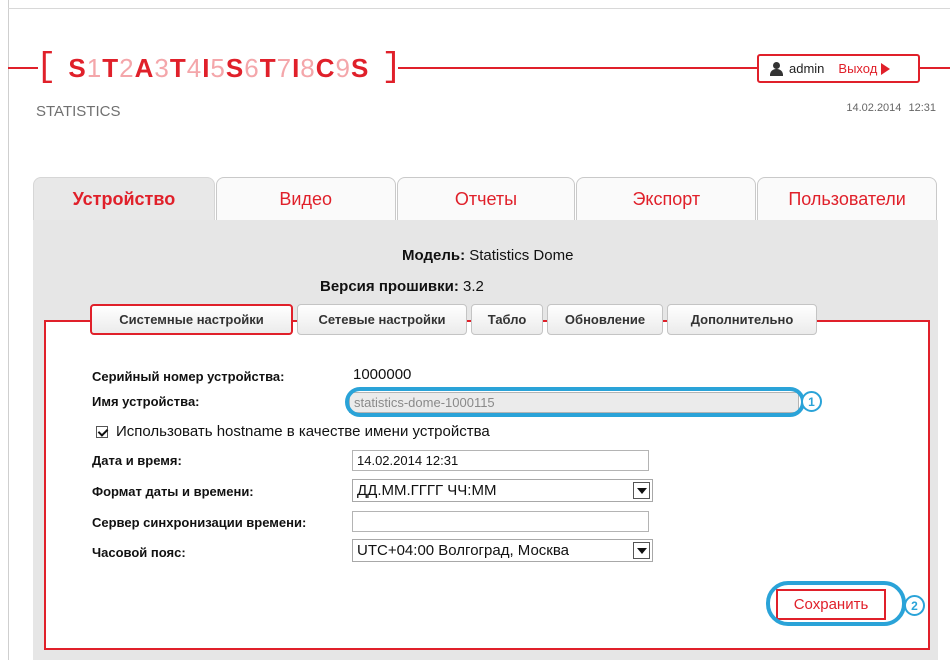 Image resolution: width=950 pixels, height=660 pixels. I want to click on app-logo: [ S1T2A3T4I5S6T7I8C9S ], so click(219, 68).